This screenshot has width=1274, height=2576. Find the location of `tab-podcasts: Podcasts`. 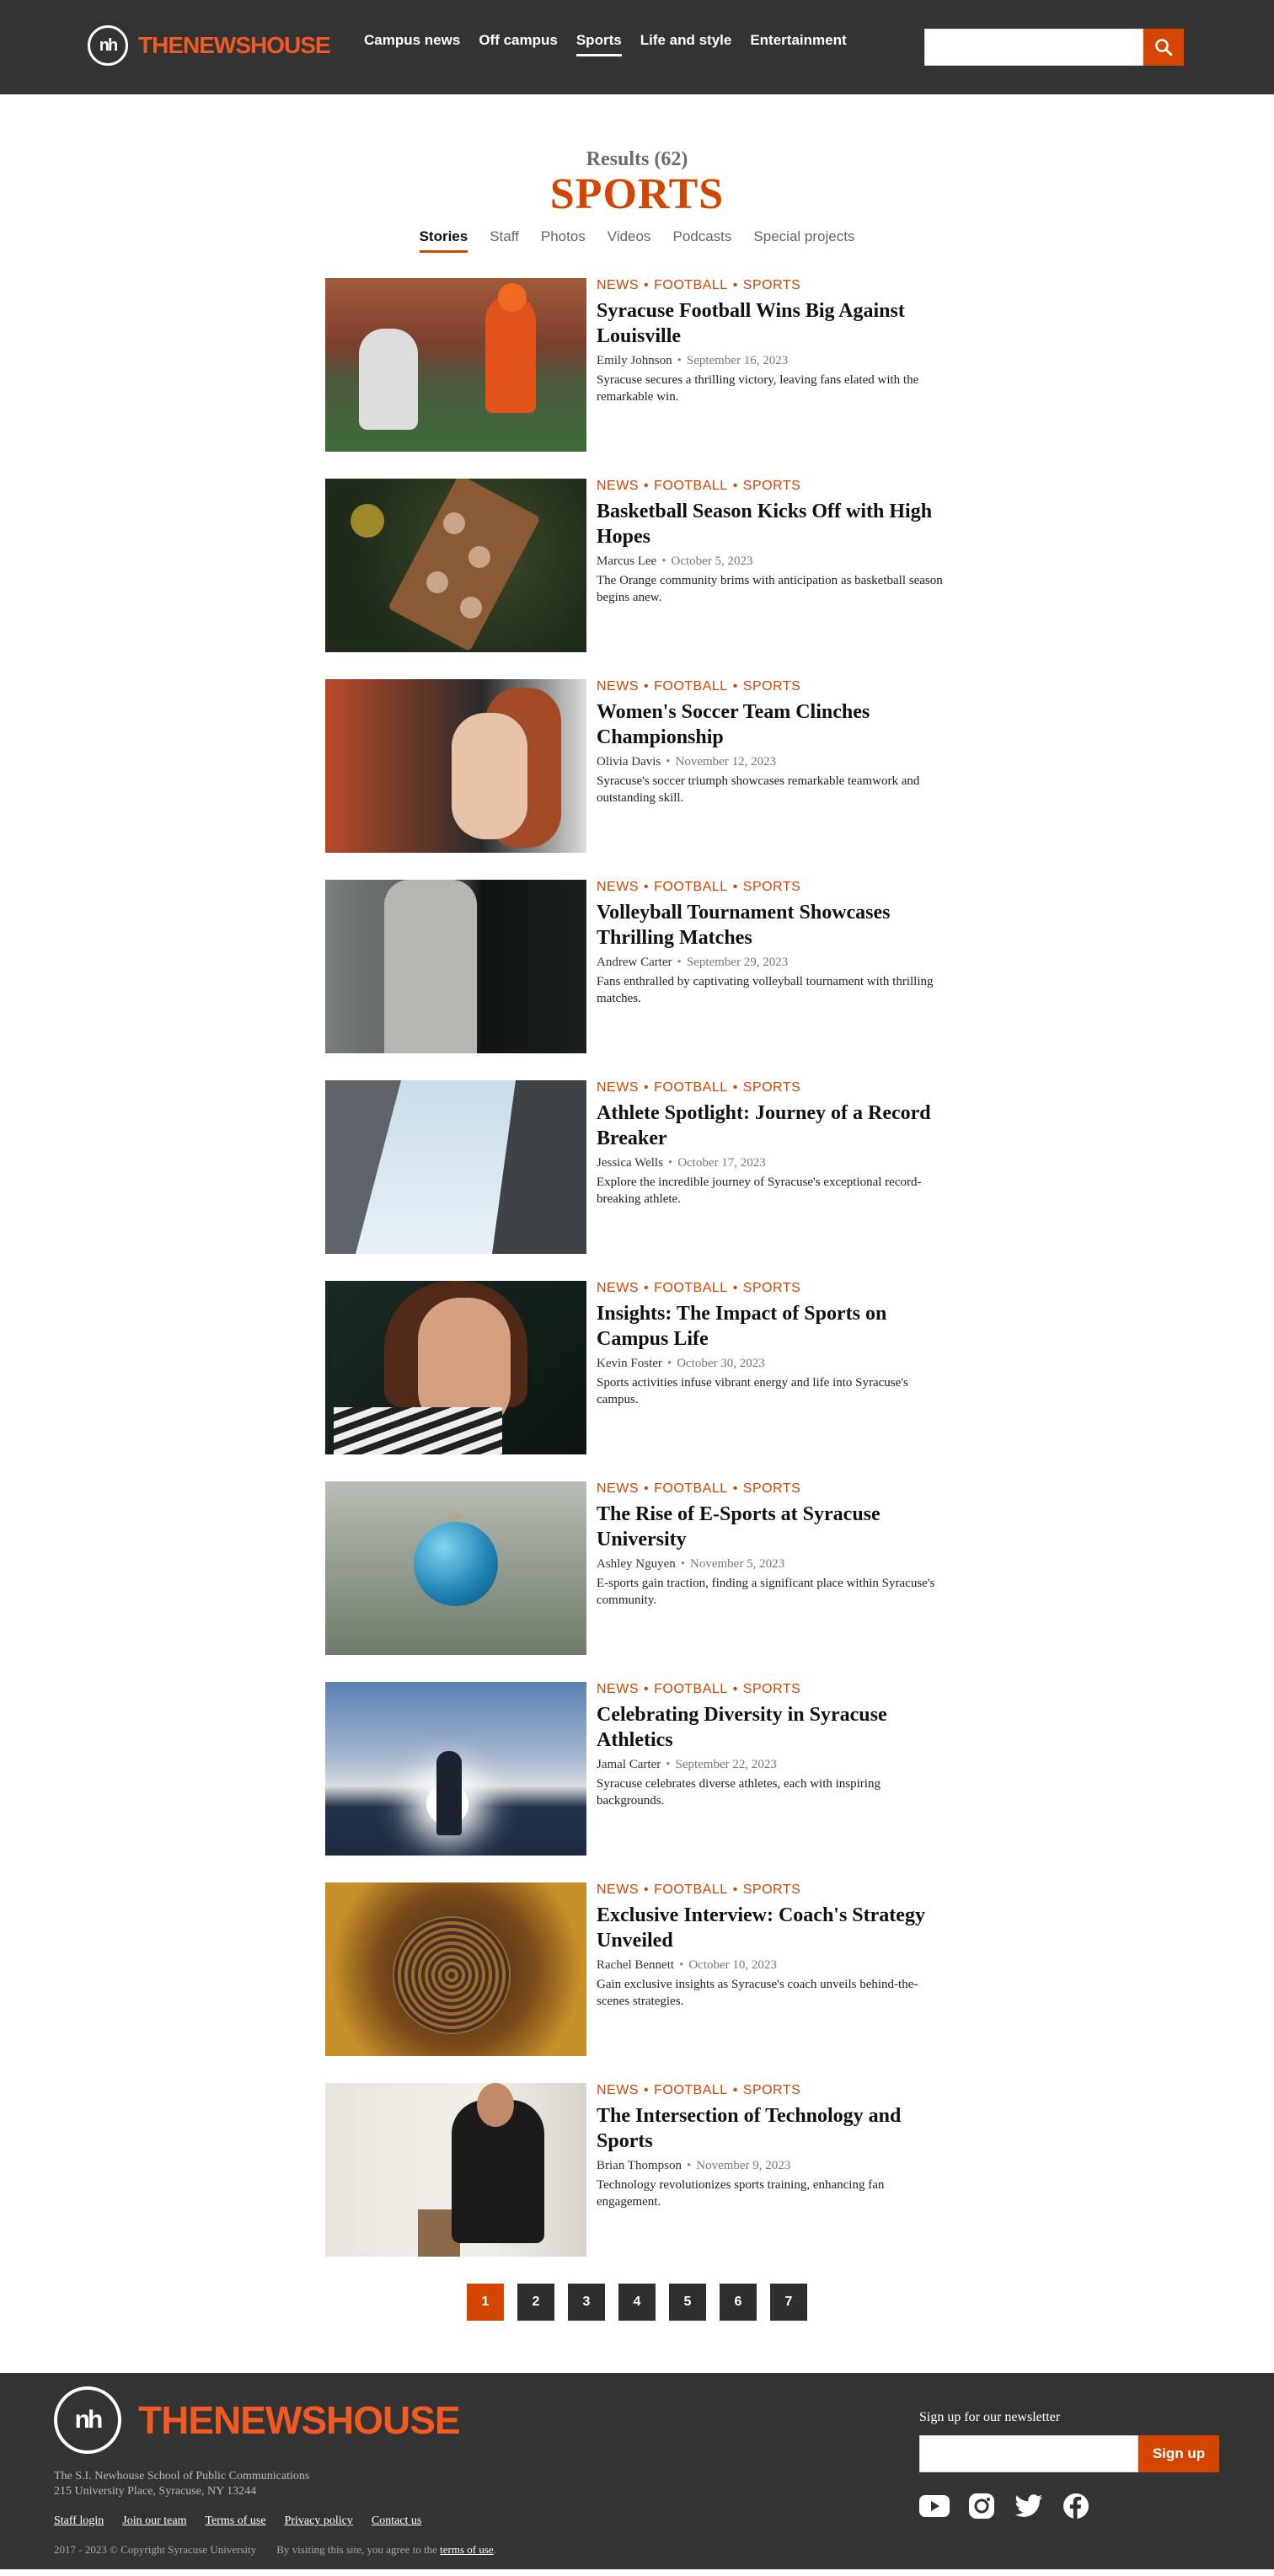

tab-podcasts: Podcasts is located at coordinates (701, 241).